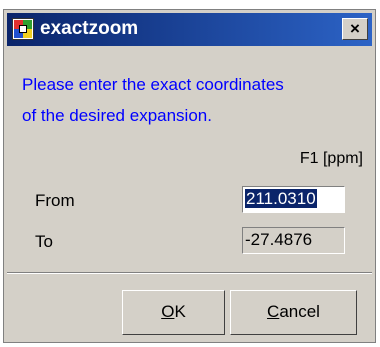  I want to click on from-input: 211.0310, so click(293, 199).